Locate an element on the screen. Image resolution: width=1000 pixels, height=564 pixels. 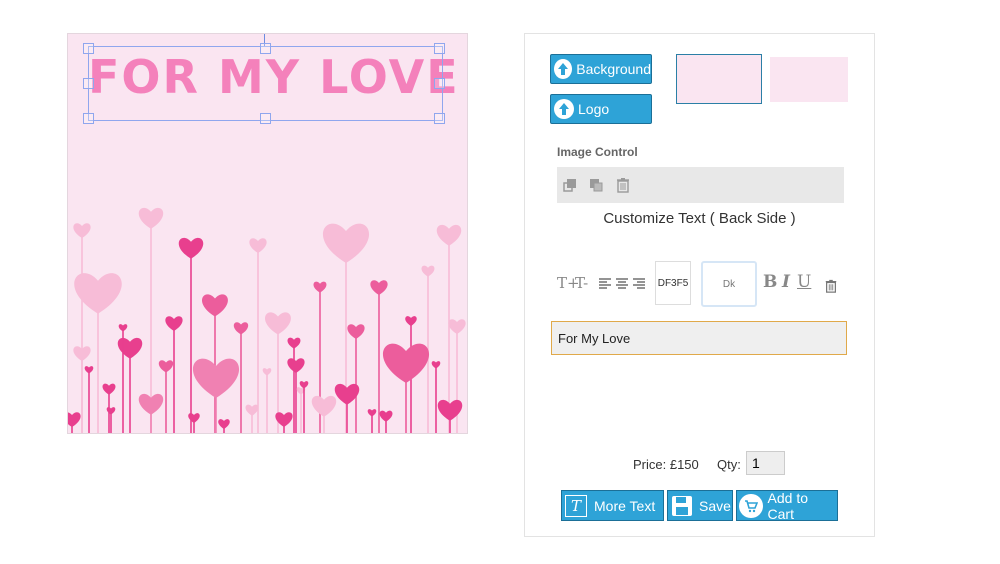
resize-handle-bottom-center is located at coordinates (265, 118).